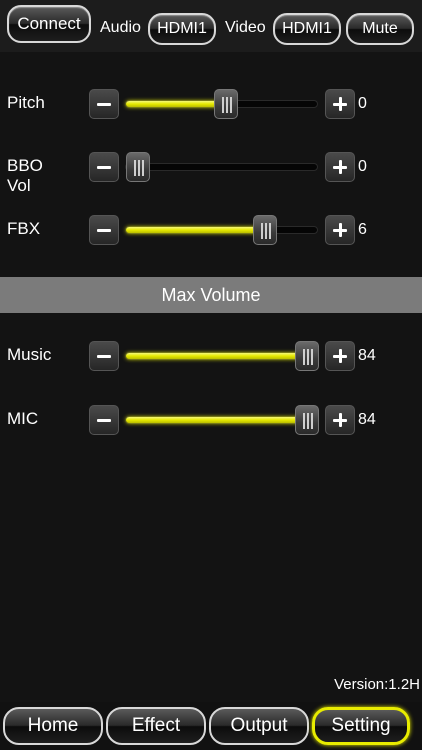 The width and height of the screenshot is (422, 750). I want to click on pitch-slider-fill, so click(176, 104).